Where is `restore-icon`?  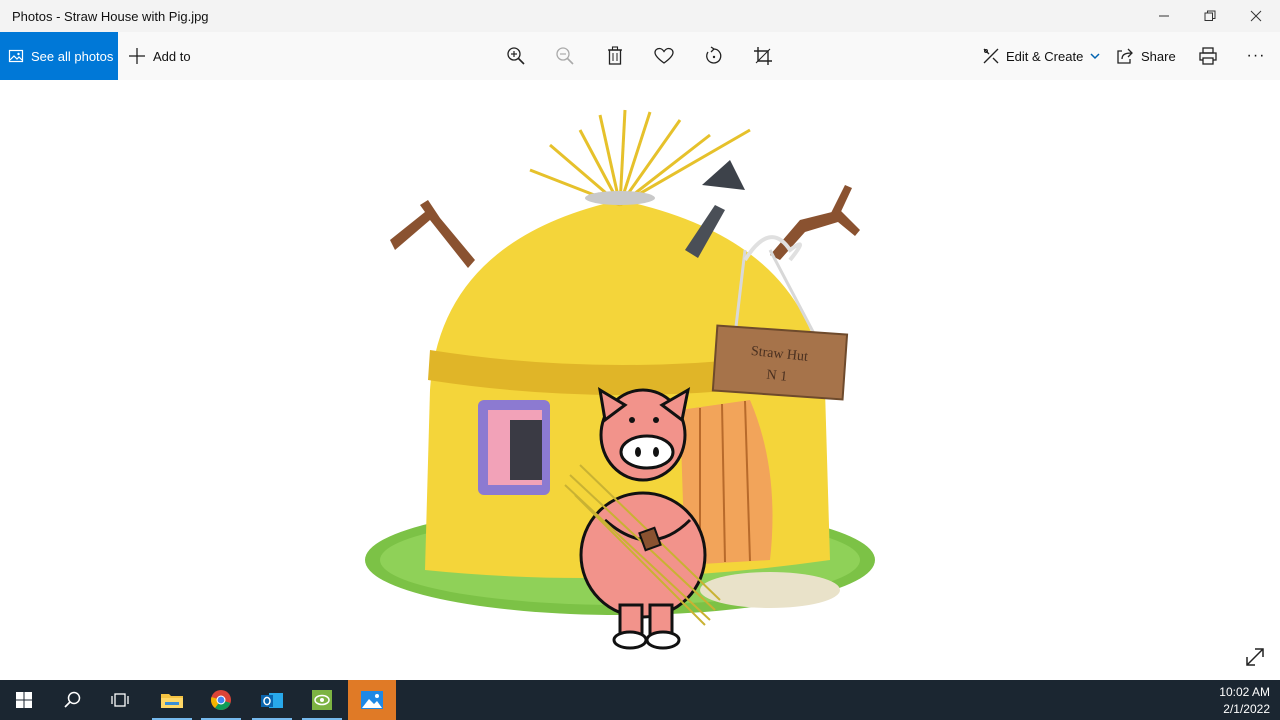
restore-icon is located at coordinates (1210, 15).